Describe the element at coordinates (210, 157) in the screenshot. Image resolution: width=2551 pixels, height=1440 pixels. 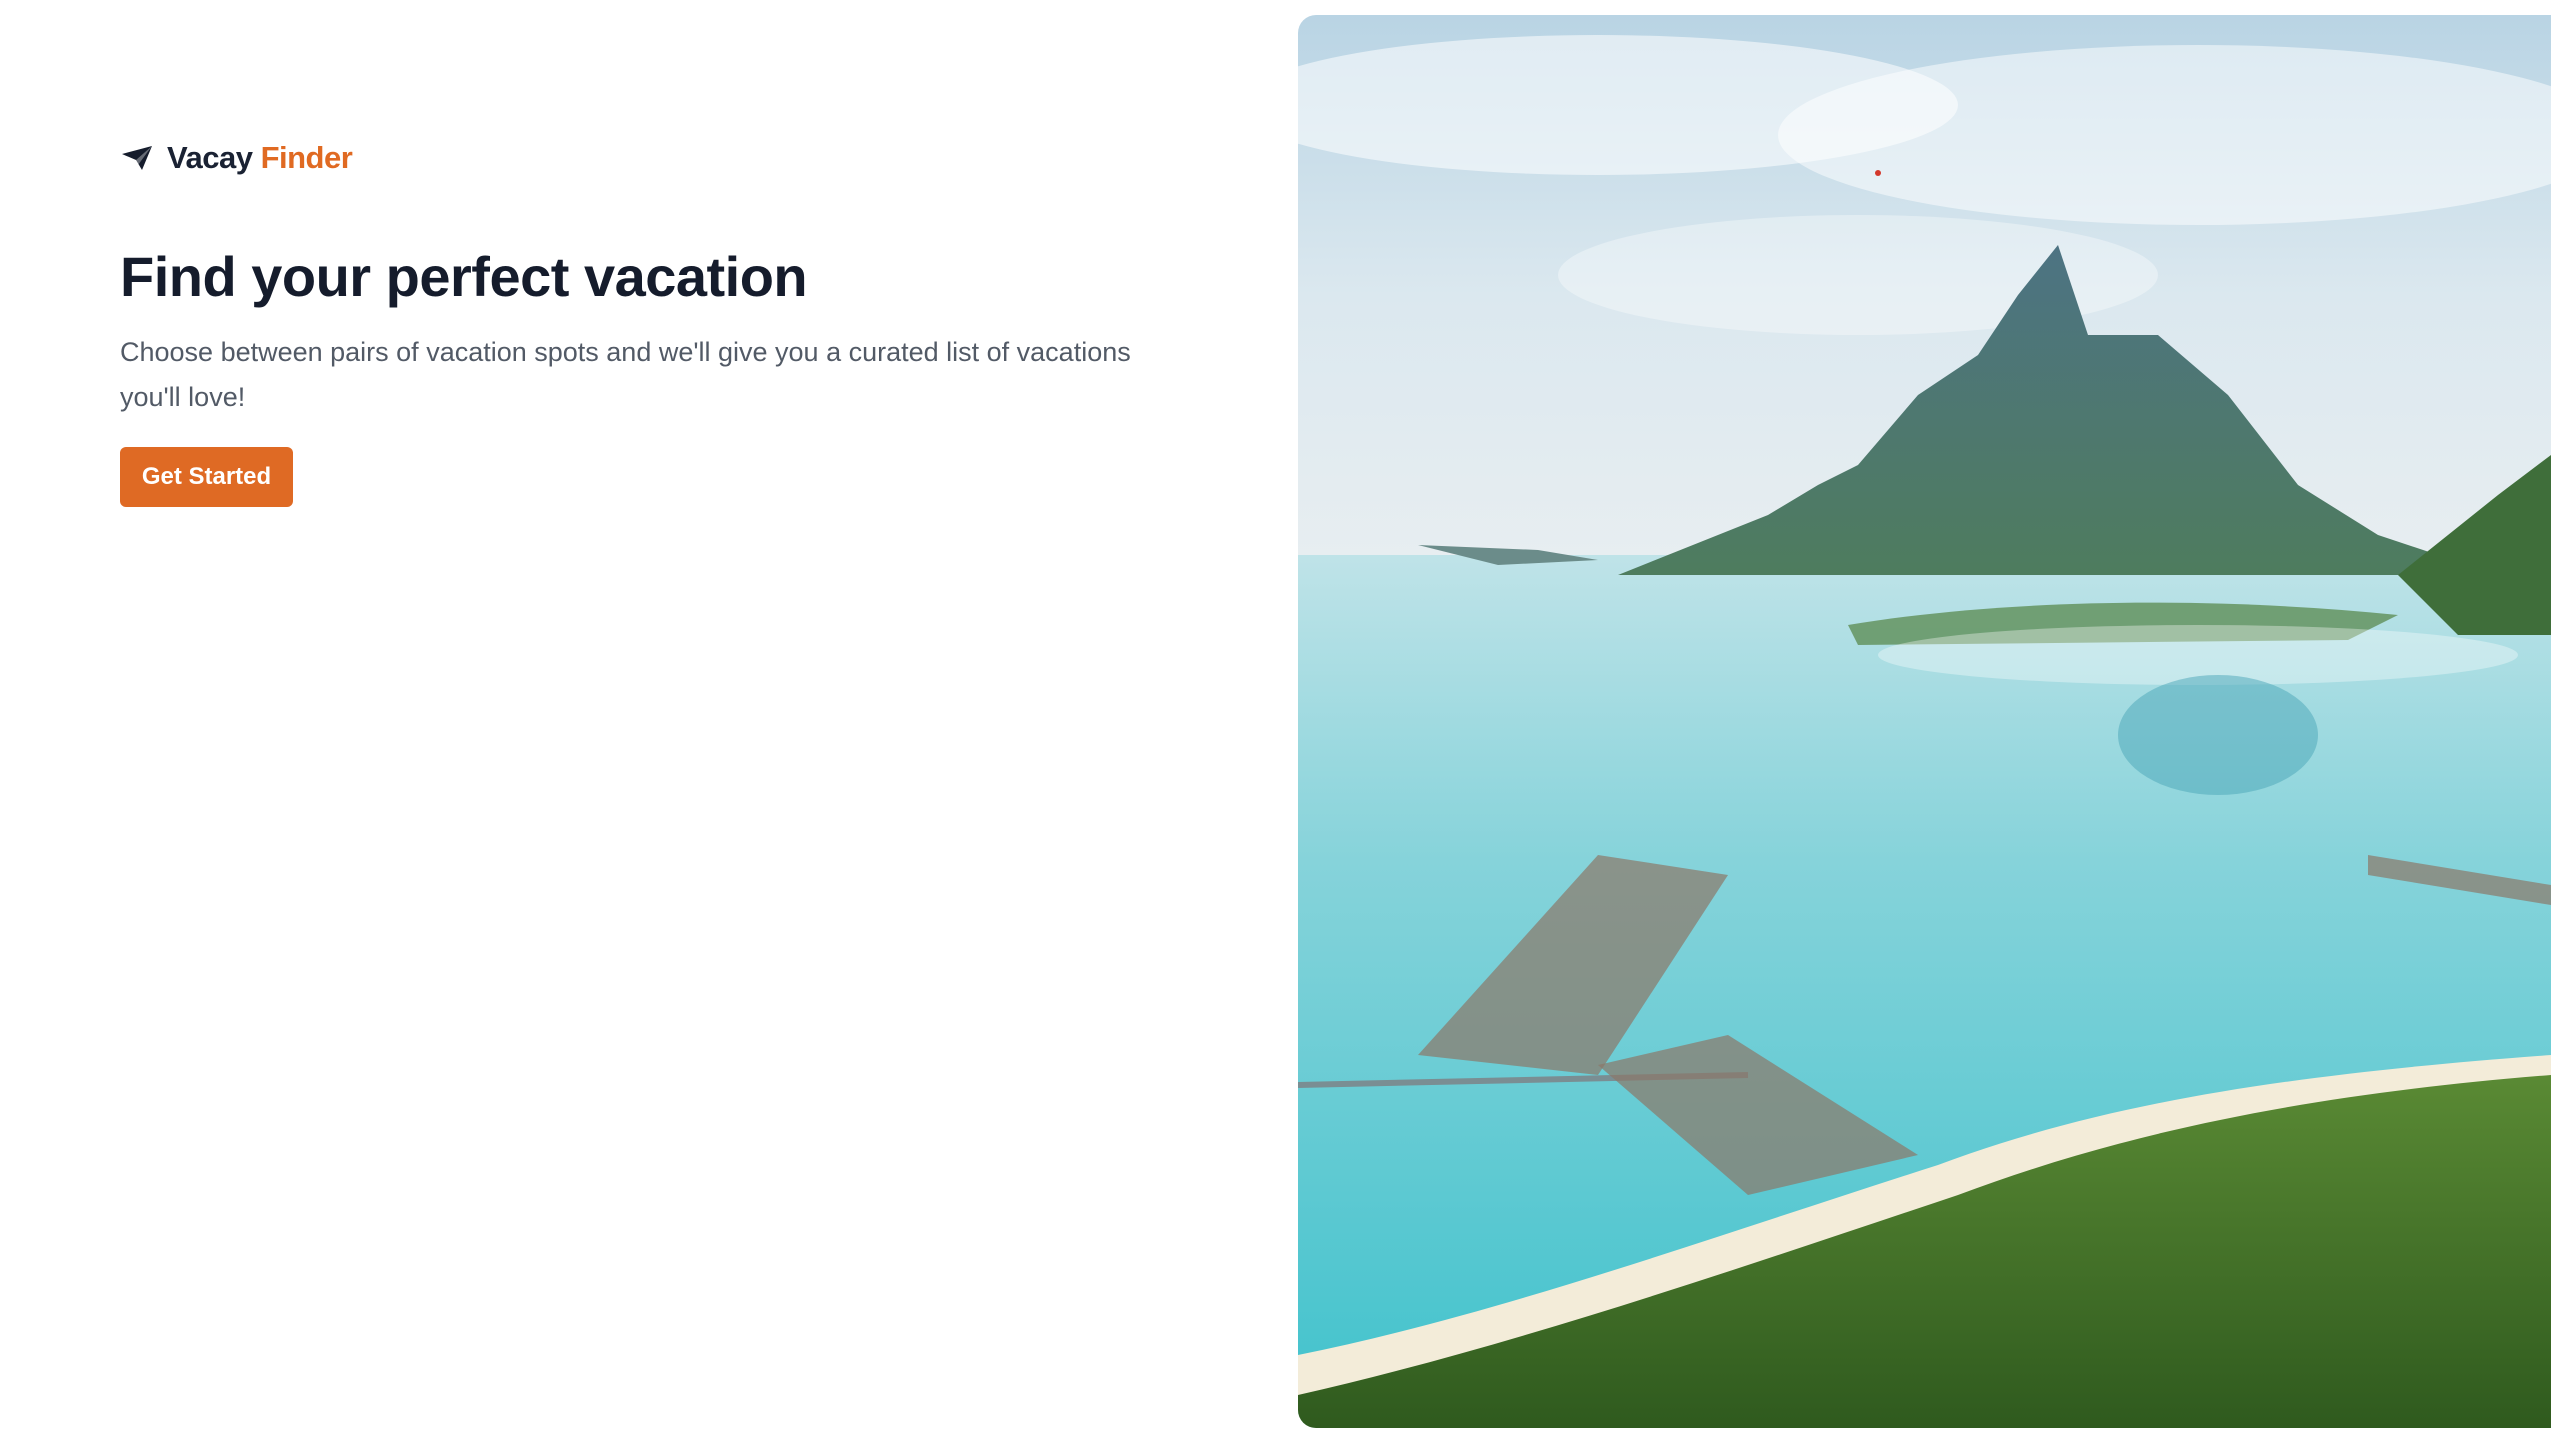
I see `brand-name-main: Vacay` at that location.